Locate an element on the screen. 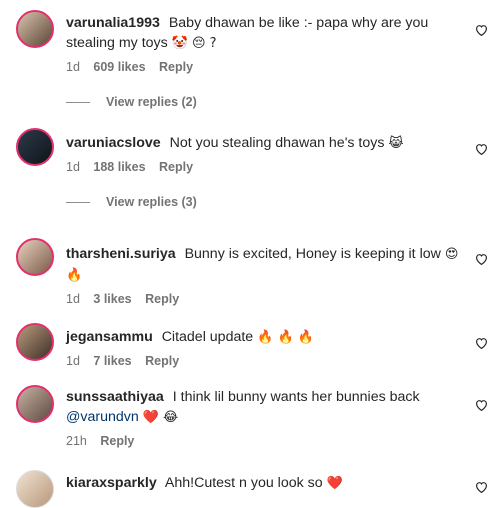 The height and width of the screenshot is (508, 500). comment-username: varunalia1993 is located at coordinates (113, 23).